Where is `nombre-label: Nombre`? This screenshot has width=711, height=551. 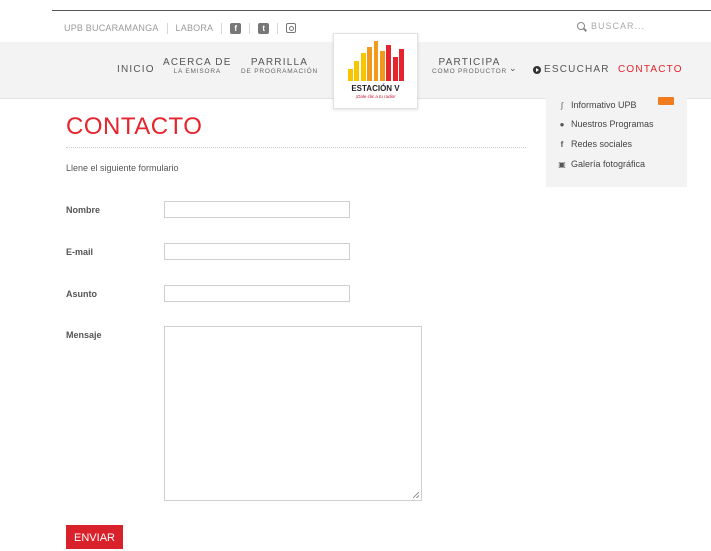 nombre-label: Nombre is located at coordinates (83, 210).